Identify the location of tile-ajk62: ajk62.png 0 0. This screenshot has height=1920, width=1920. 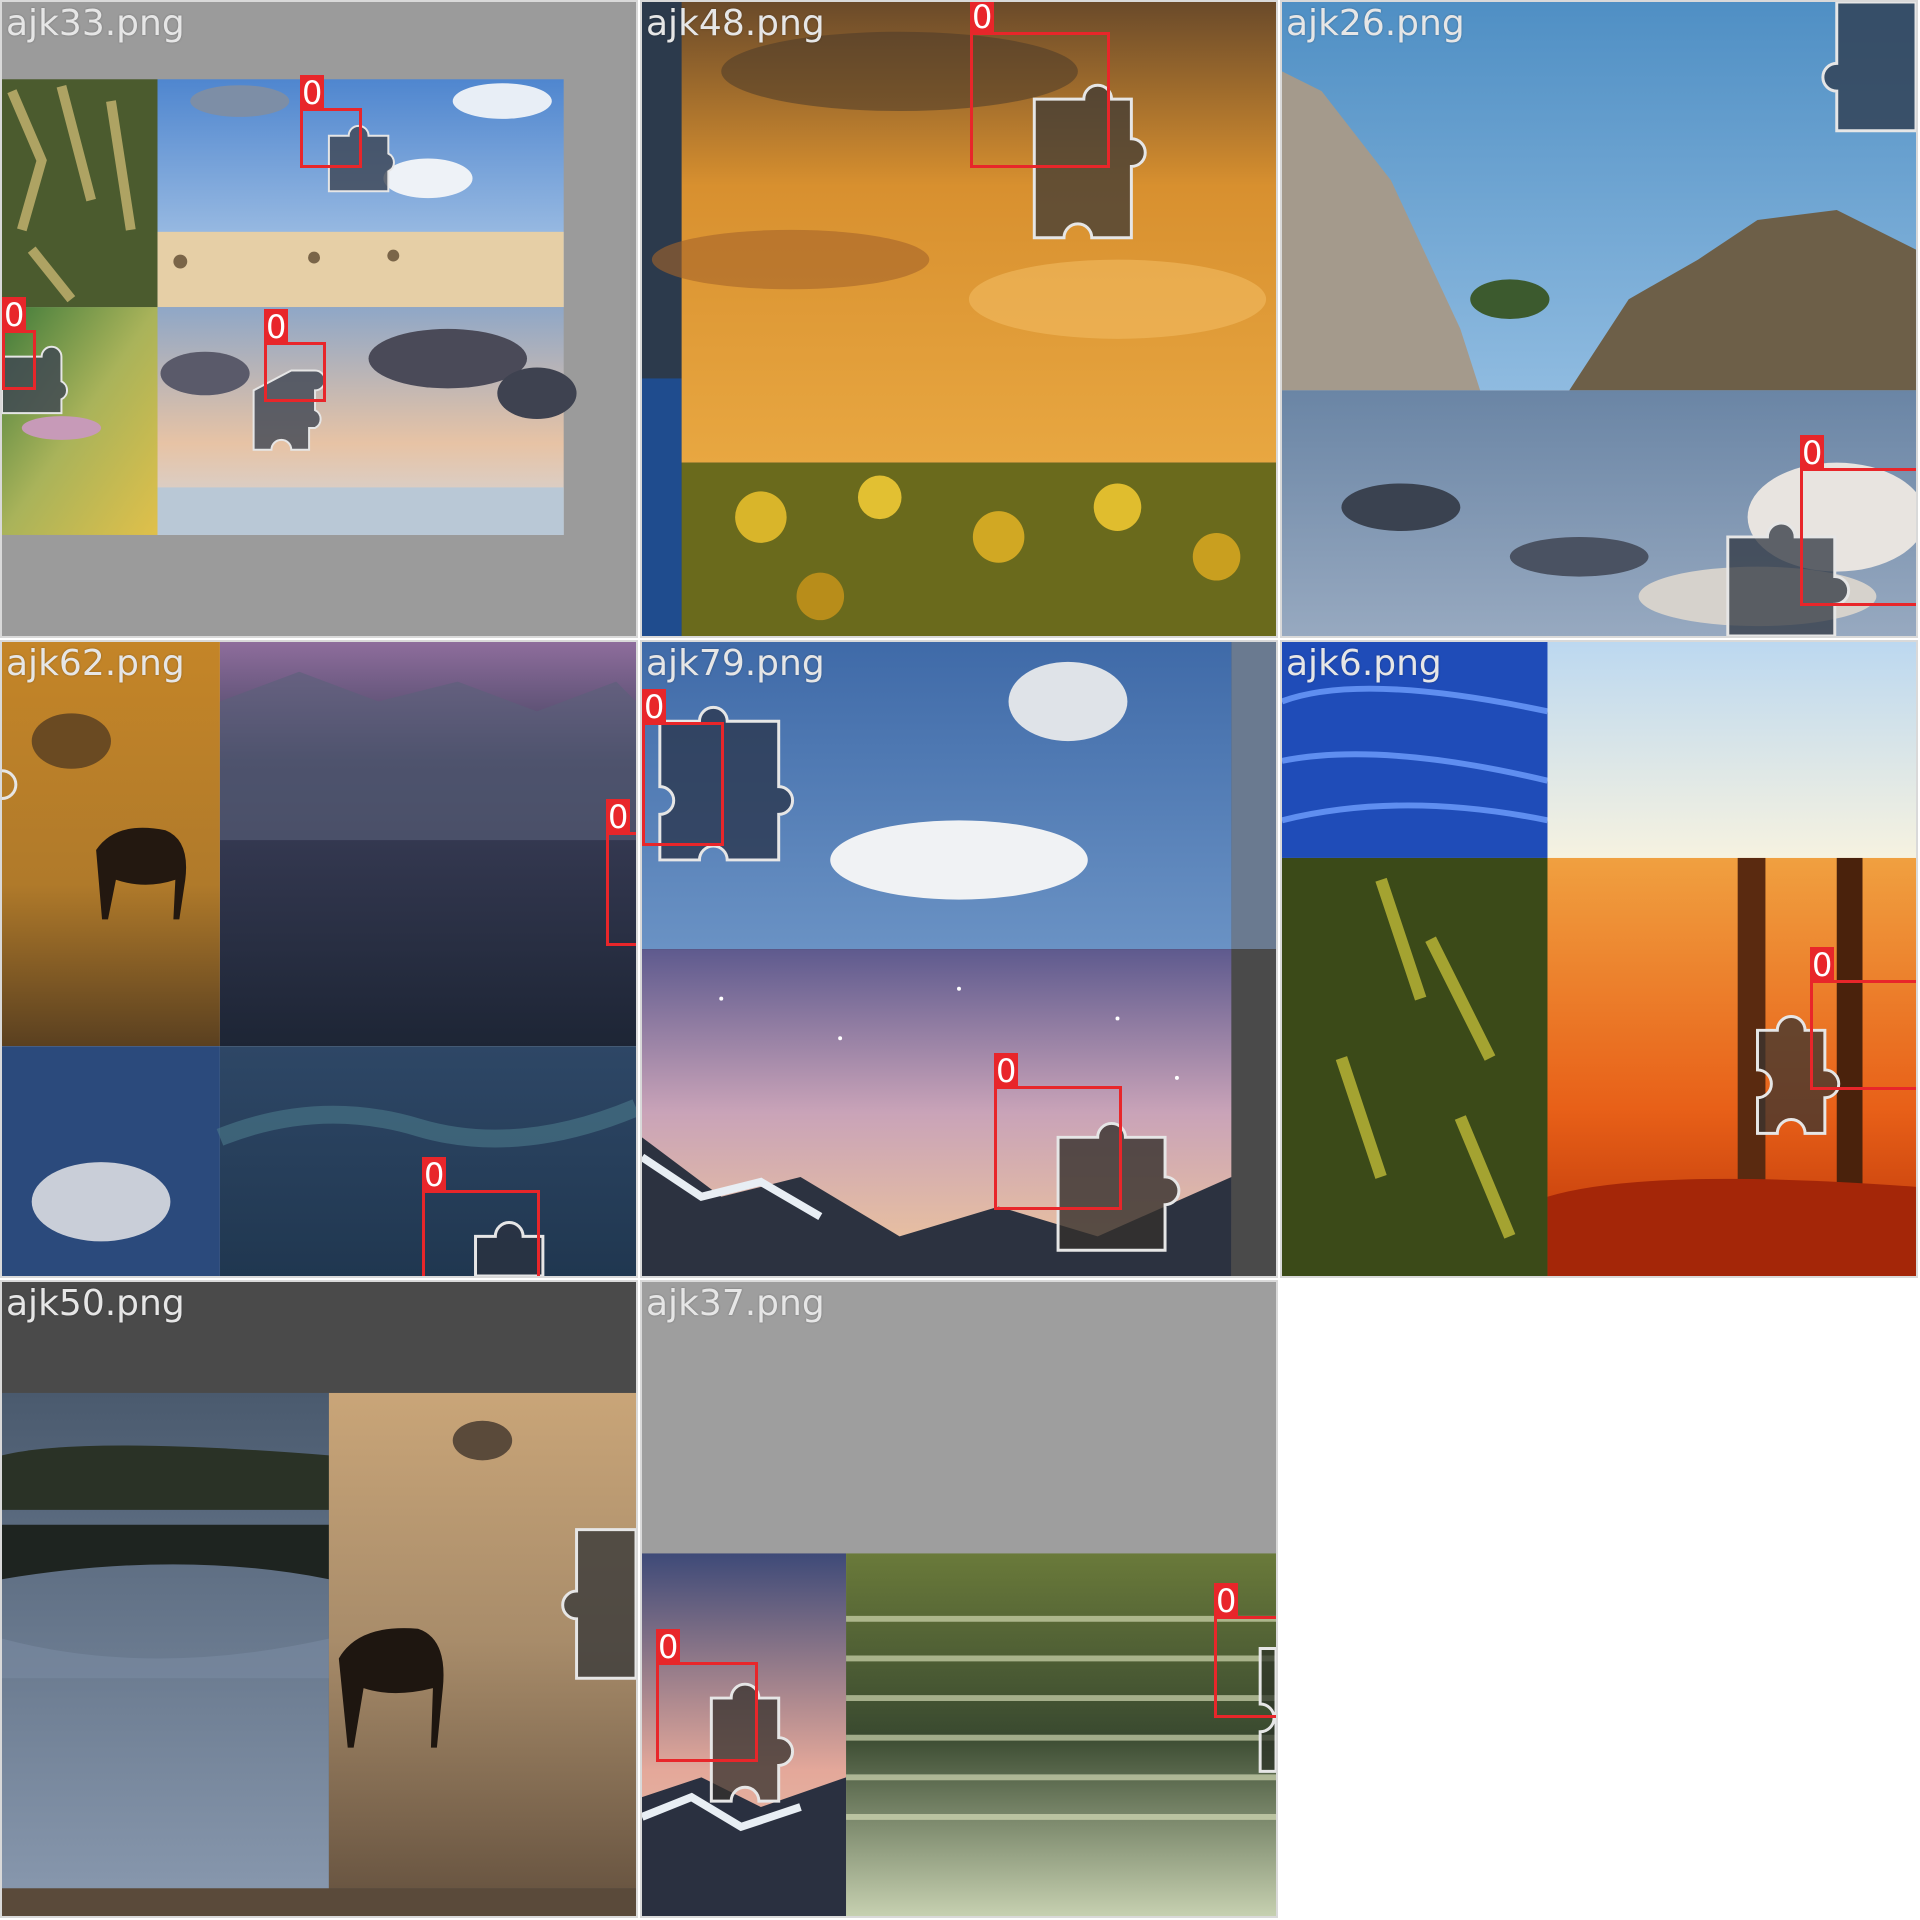
(319, 959).